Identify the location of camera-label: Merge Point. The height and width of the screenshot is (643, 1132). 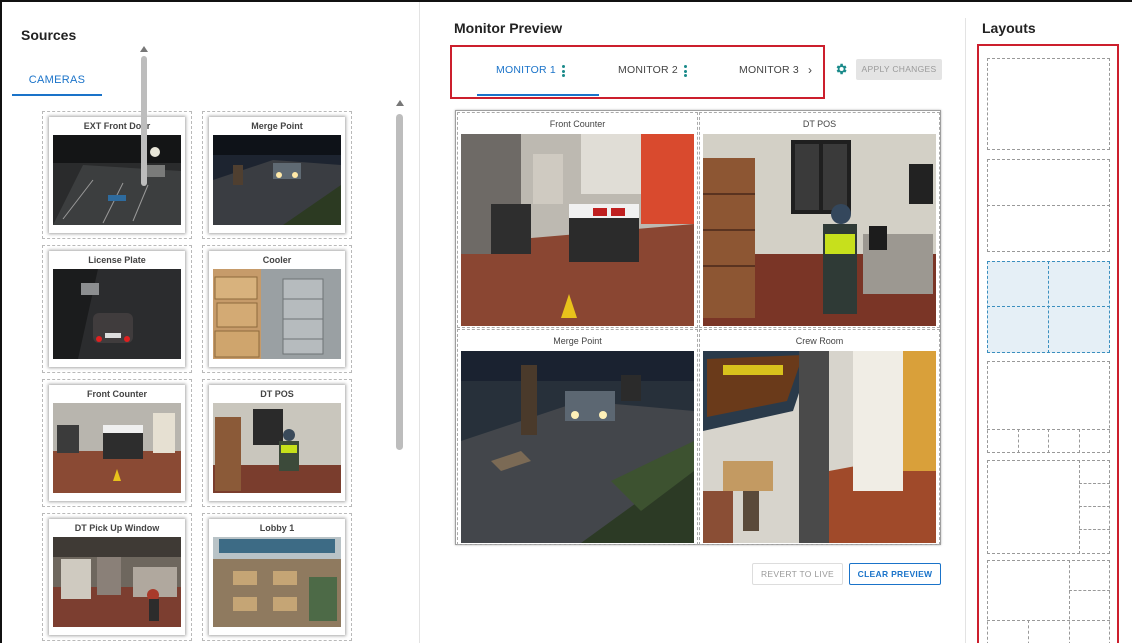
(277, 126).